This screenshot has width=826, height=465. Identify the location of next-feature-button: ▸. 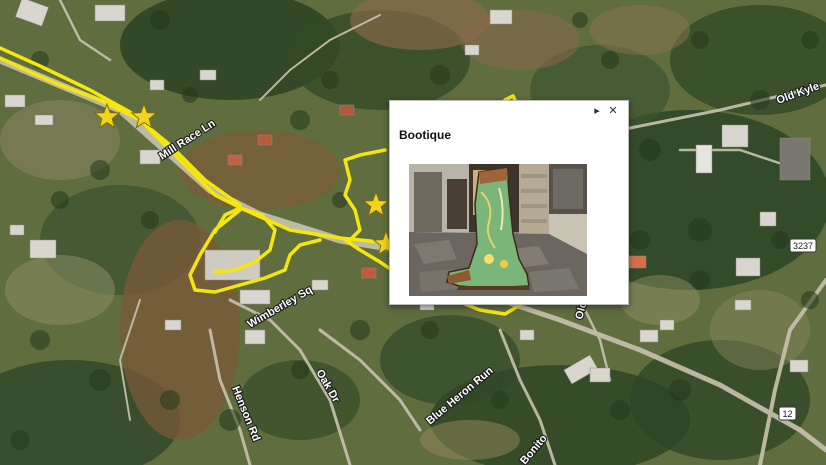
(597, 111).